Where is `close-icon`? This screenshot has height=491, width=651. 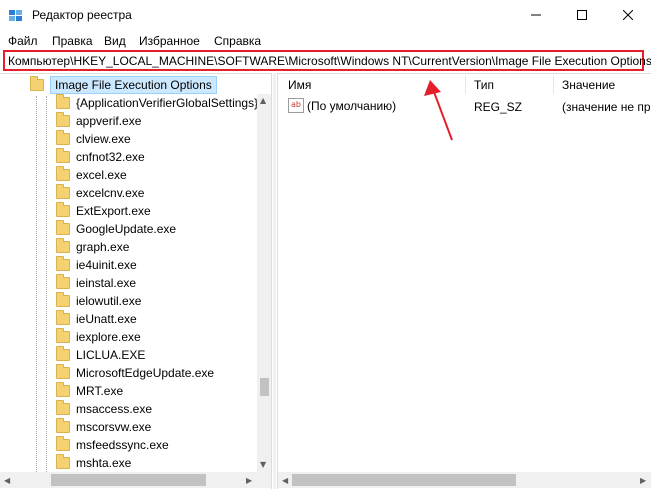
close-icon is located at coordinates (628, 16).